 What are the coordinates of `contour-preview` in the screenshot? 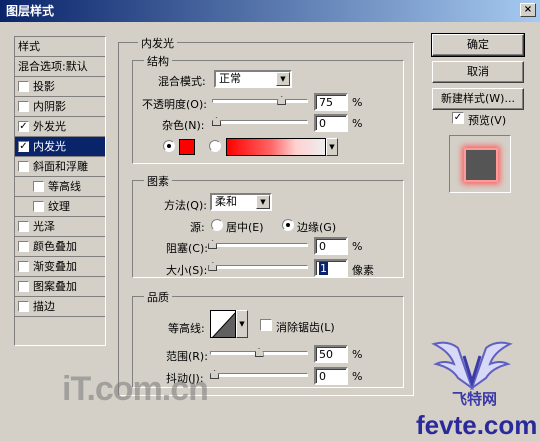 It's located at (223, 324).